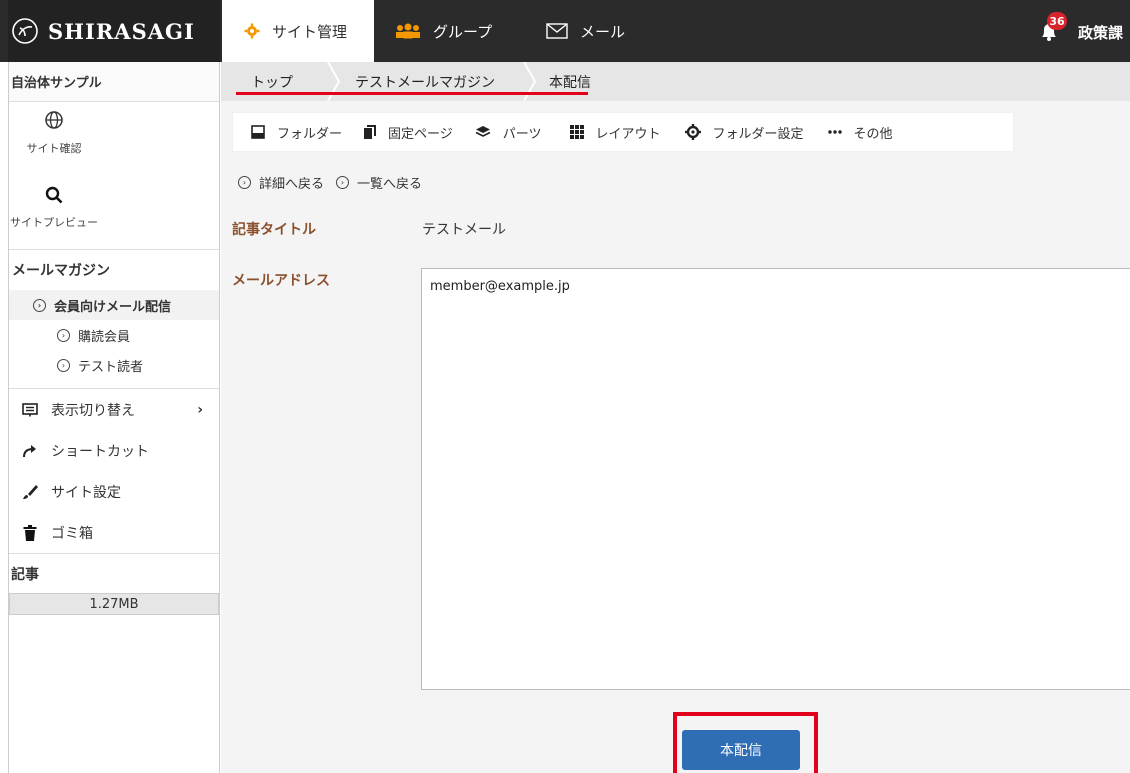 The width and height of the screenshot is (1130, 773). I want to click on menu-label: 表示切り替え, so click(93, 410).